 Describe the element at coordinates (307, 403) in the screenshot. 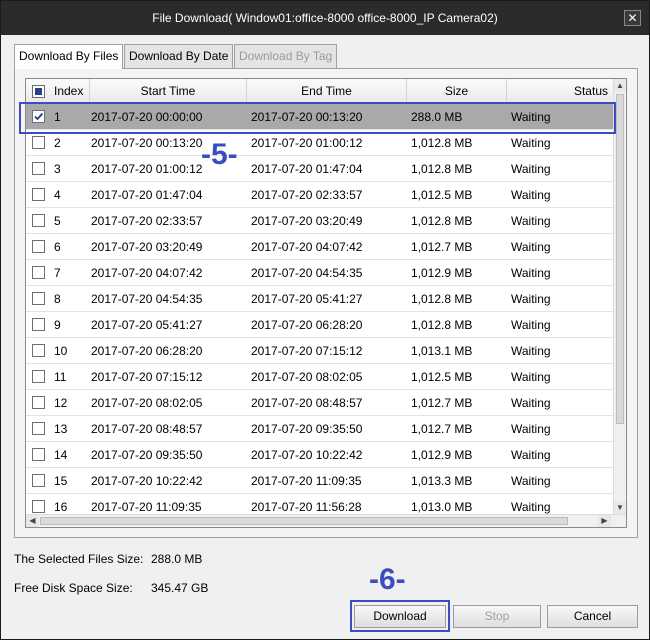

I see `cell-end-time: 2017-07-20 08:48:57` at that location.